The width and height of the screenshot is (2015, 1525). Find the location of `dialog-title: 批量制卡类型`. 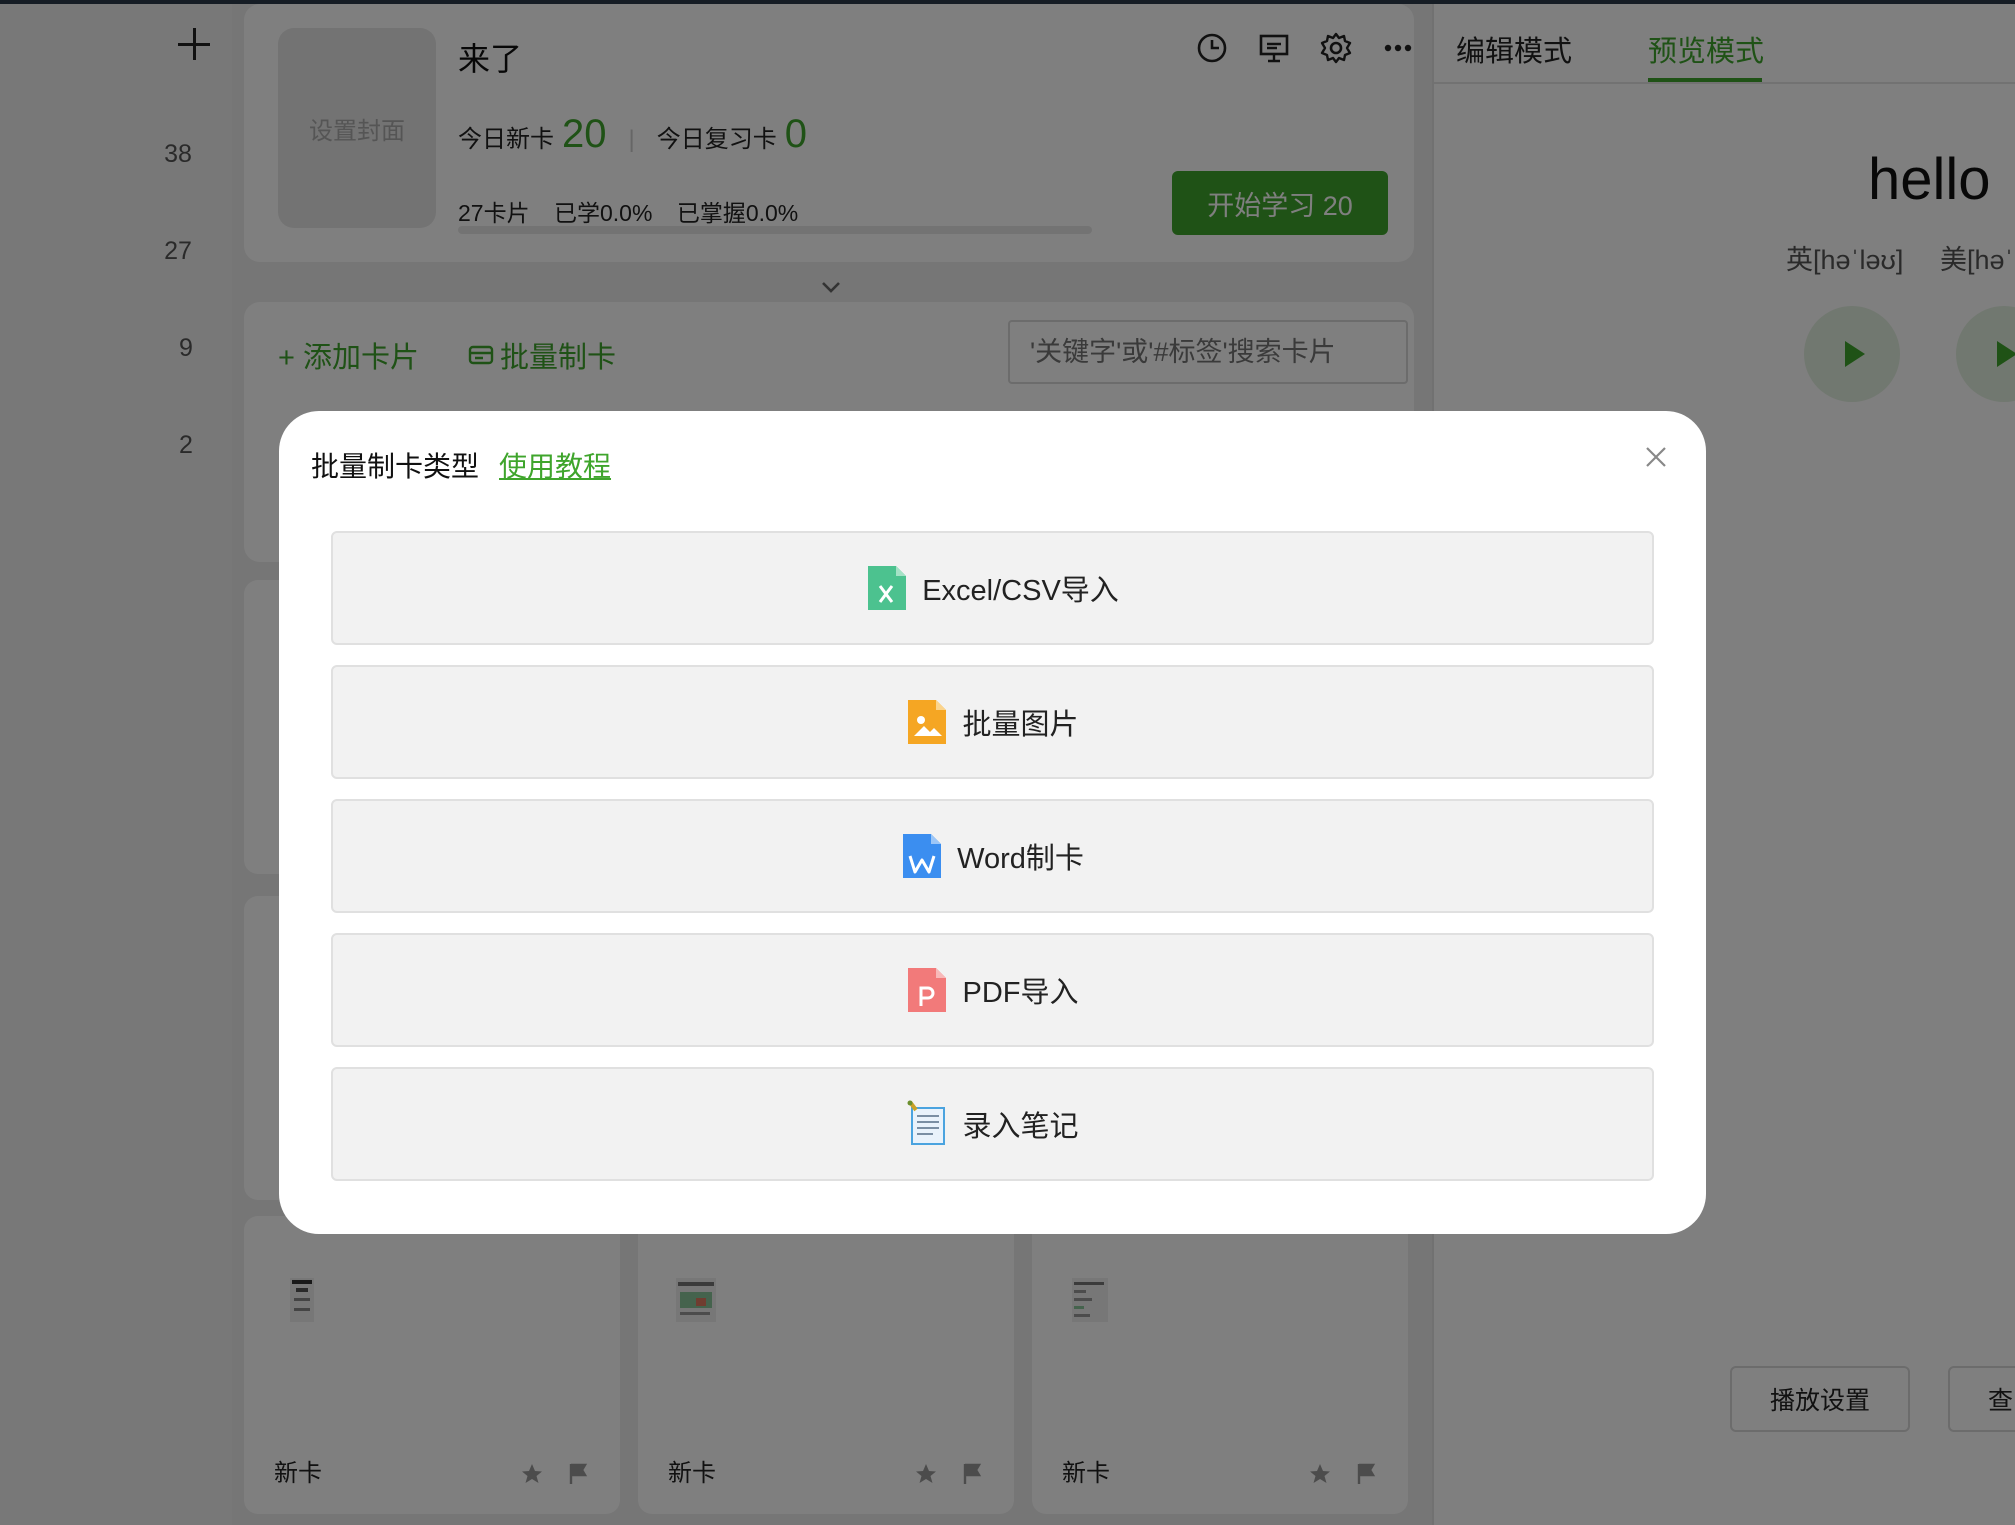

dialog-title: 批量制卡类型 is located at coordinates (395, 466).